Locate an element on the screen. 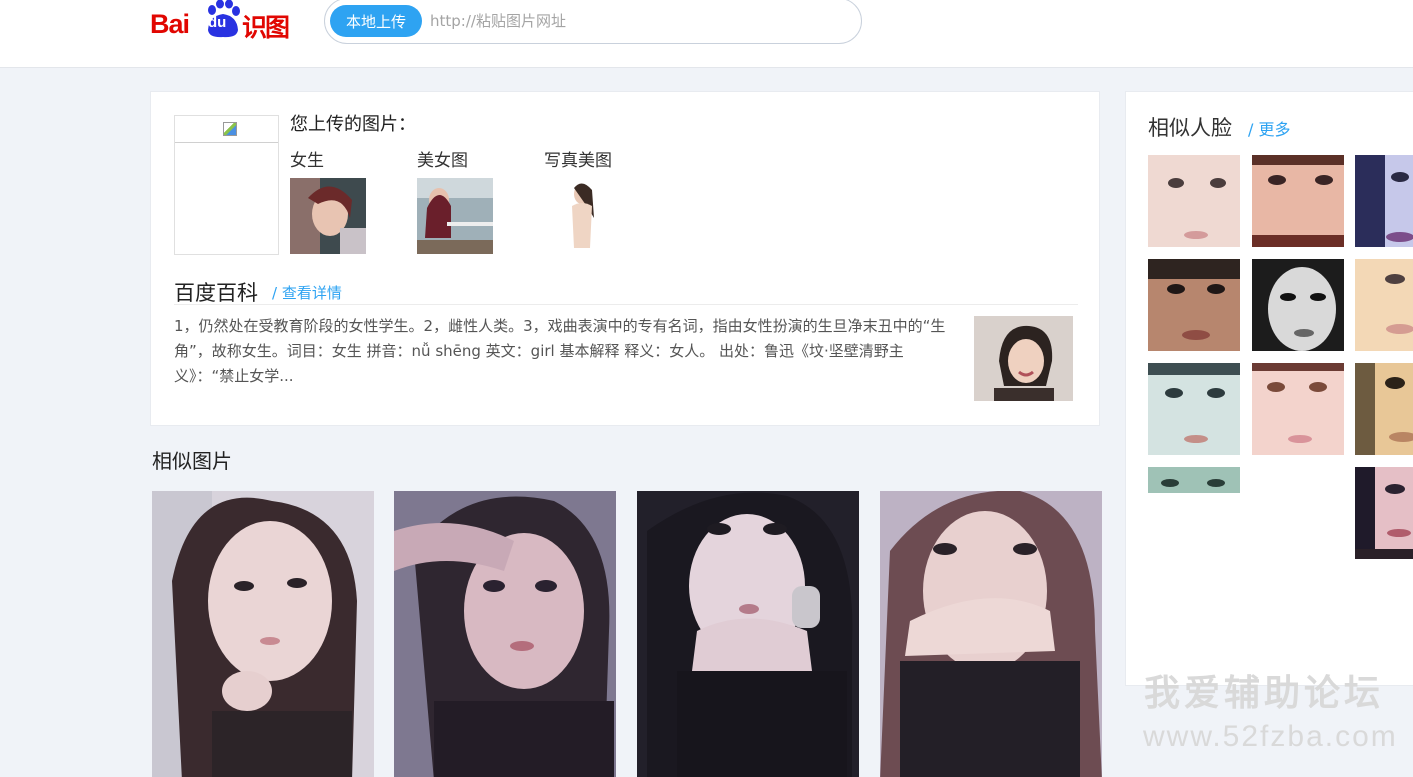 This screenshot has width=1413, height=777. watermark-url: www.52fzba.com is located at coordinates (1270, 736).